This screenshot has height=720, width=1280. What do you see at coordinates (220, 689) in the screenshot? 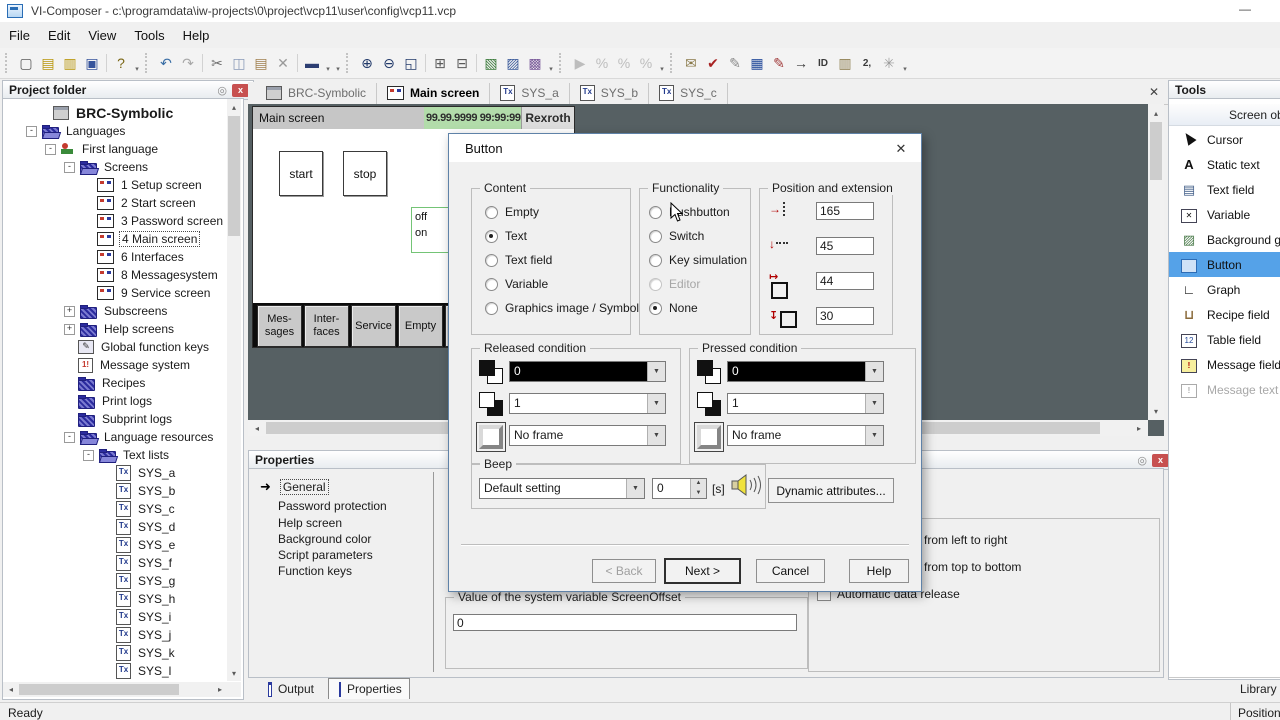
I see `scroll-right-icon: ▸` at bounding box center [220, 689].